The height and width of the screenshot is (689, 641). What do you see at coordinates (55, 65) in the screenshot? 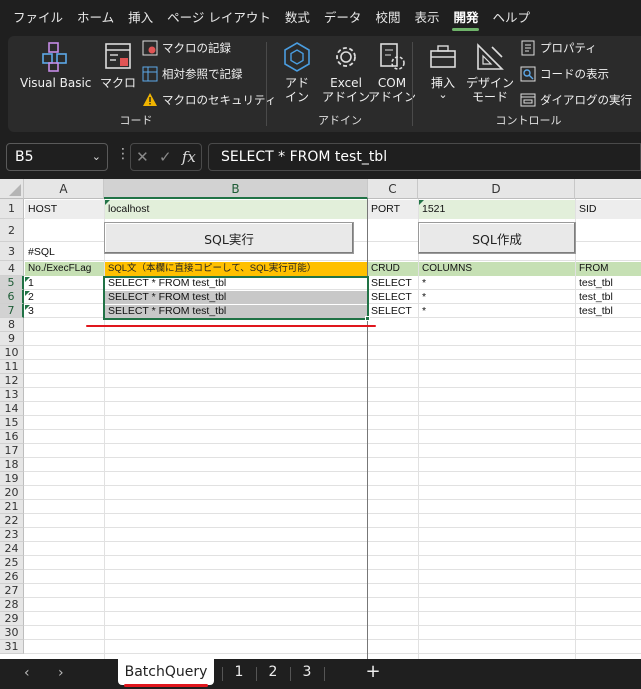
I see `visual-basic-button: Visual Basic` at bounding box center [55, 65].